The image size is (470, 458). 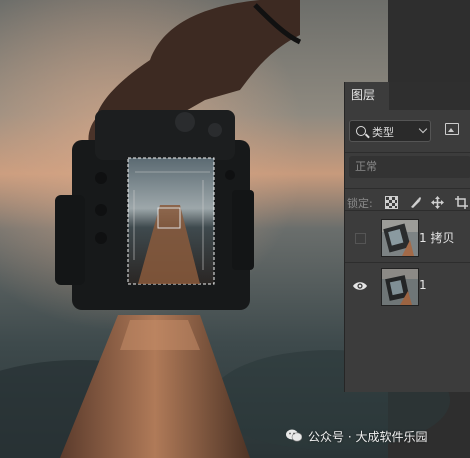 I want to click on lock-image-pixels-icon, so click(x=415, y=202).